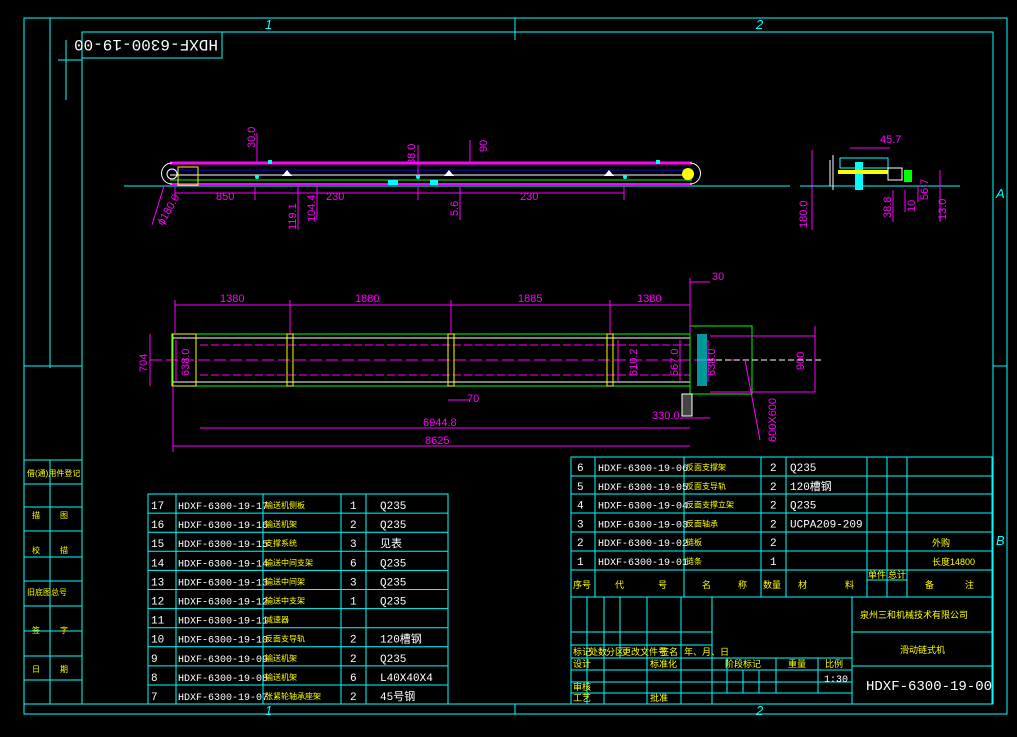 The image size is (1017, 737). What do you see at coordinates (157, 526) in the screenshot?
I see `part-no: 16` at bounding box center [157, 526].